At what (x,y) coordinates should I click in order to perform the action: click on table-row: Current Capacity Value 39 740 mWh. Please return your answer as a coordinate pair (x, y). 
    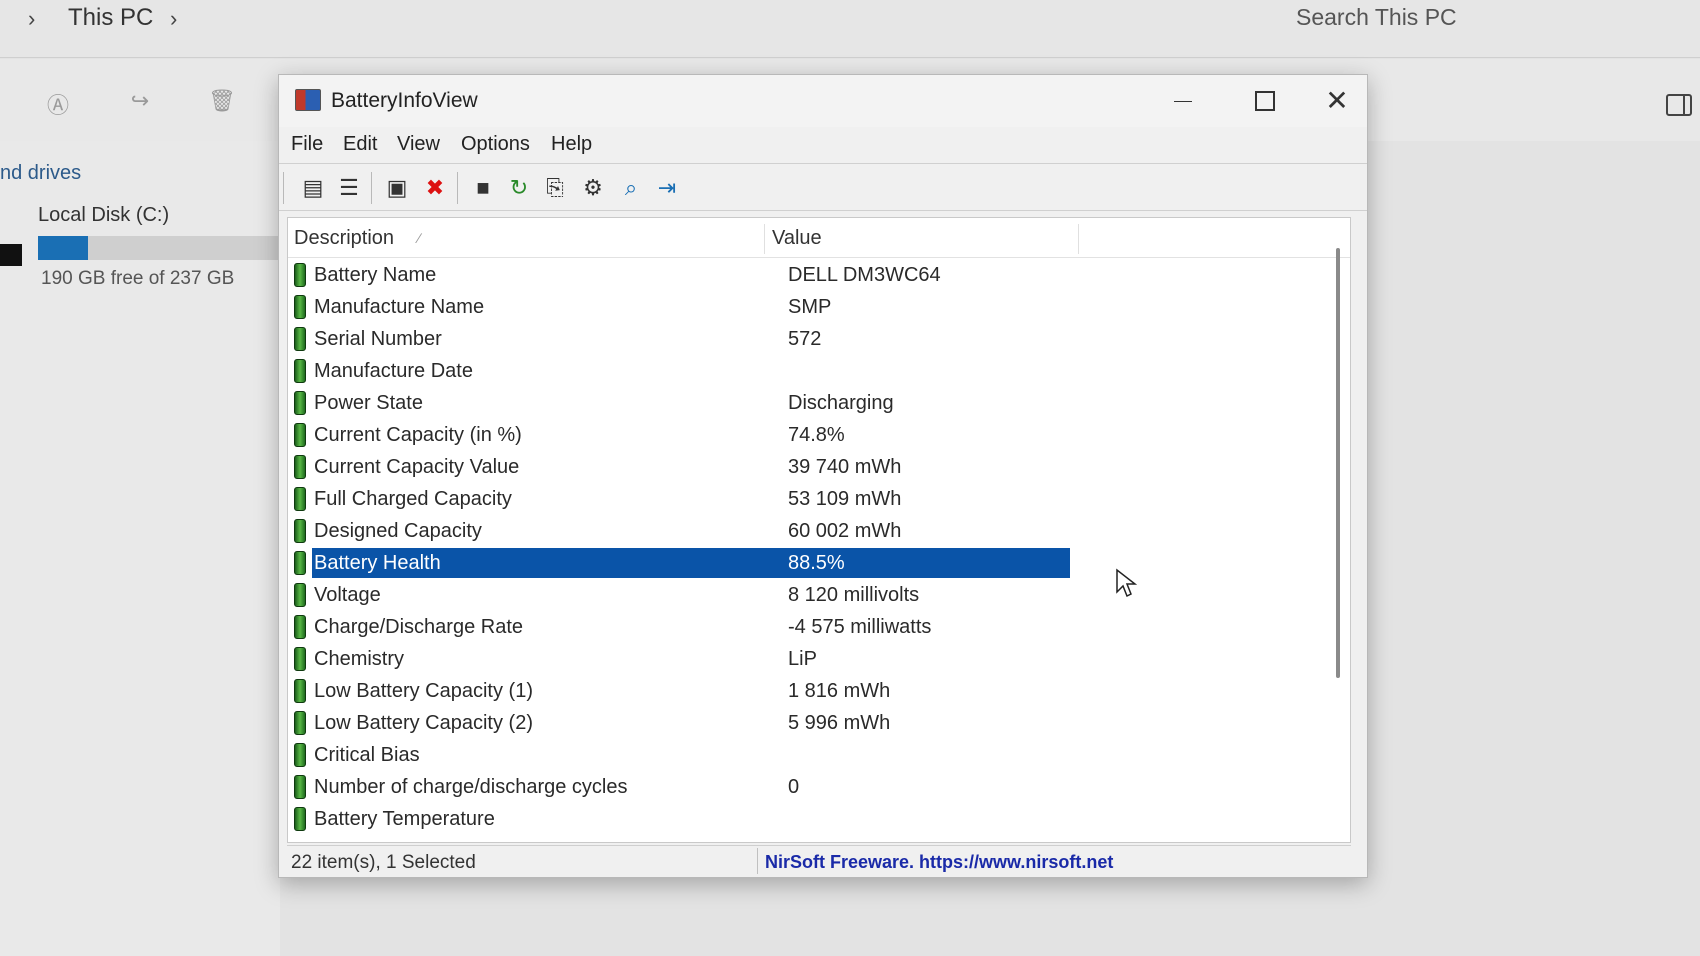
    Looking at the image, I should click on (718, 467).